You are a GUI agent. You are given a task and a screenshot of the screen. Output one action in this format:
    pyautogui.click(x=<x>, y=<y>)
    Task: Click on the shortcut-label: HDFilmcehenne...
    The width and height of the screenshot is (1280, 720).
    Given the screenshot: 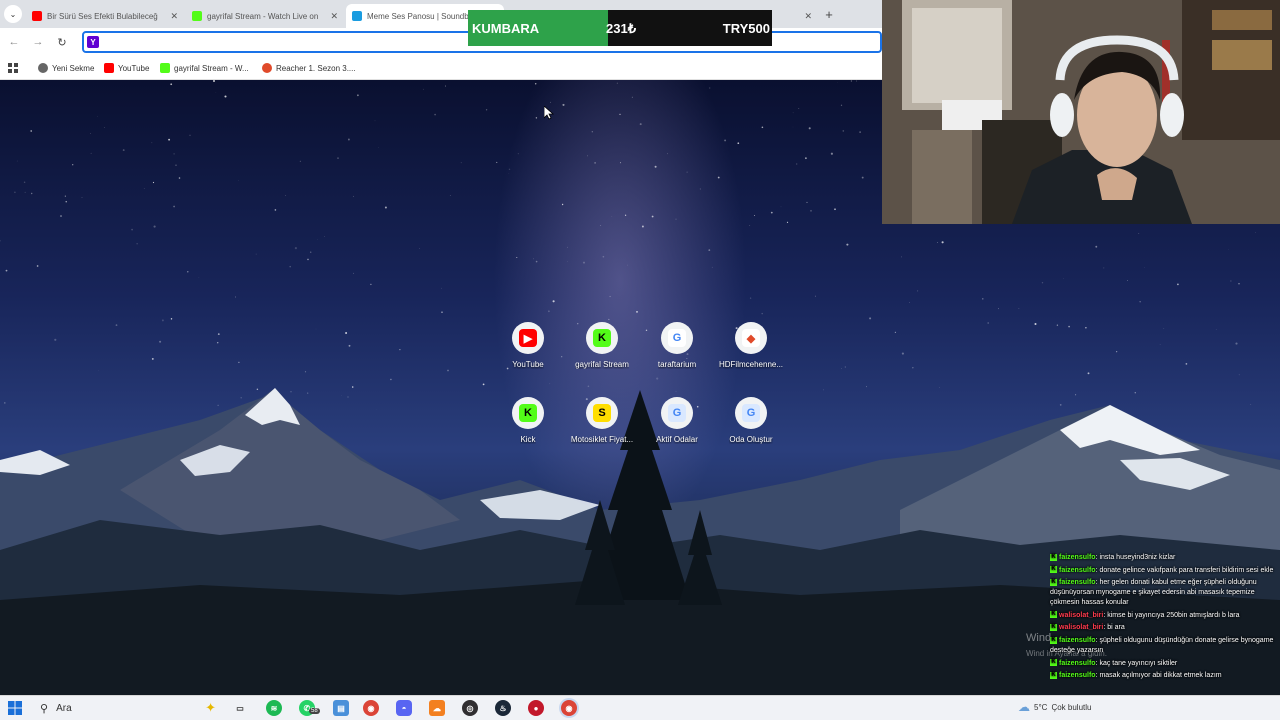 What is the action you would take?
    pyautogui.click(x=751, y=364)
    